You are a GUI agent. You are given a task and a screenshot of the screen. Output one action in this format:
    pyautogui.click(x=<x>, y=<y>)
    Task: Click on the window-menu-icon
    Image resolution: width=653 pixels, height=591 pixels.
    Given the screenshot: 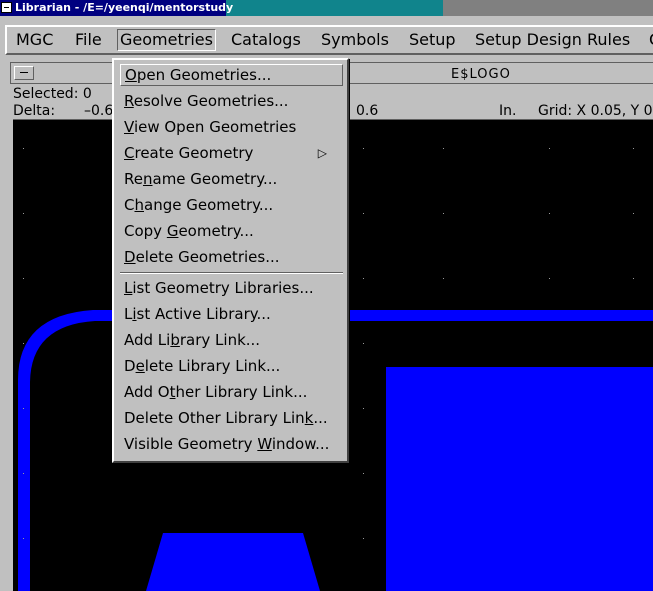 What is the action you would take?
    pyautogui.click(x=6, y=7)
    